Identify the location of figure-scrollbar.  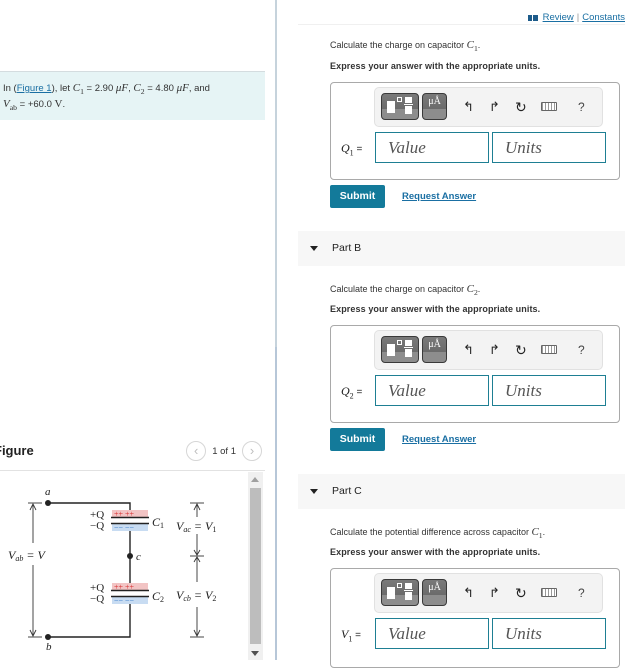
(255, 566).